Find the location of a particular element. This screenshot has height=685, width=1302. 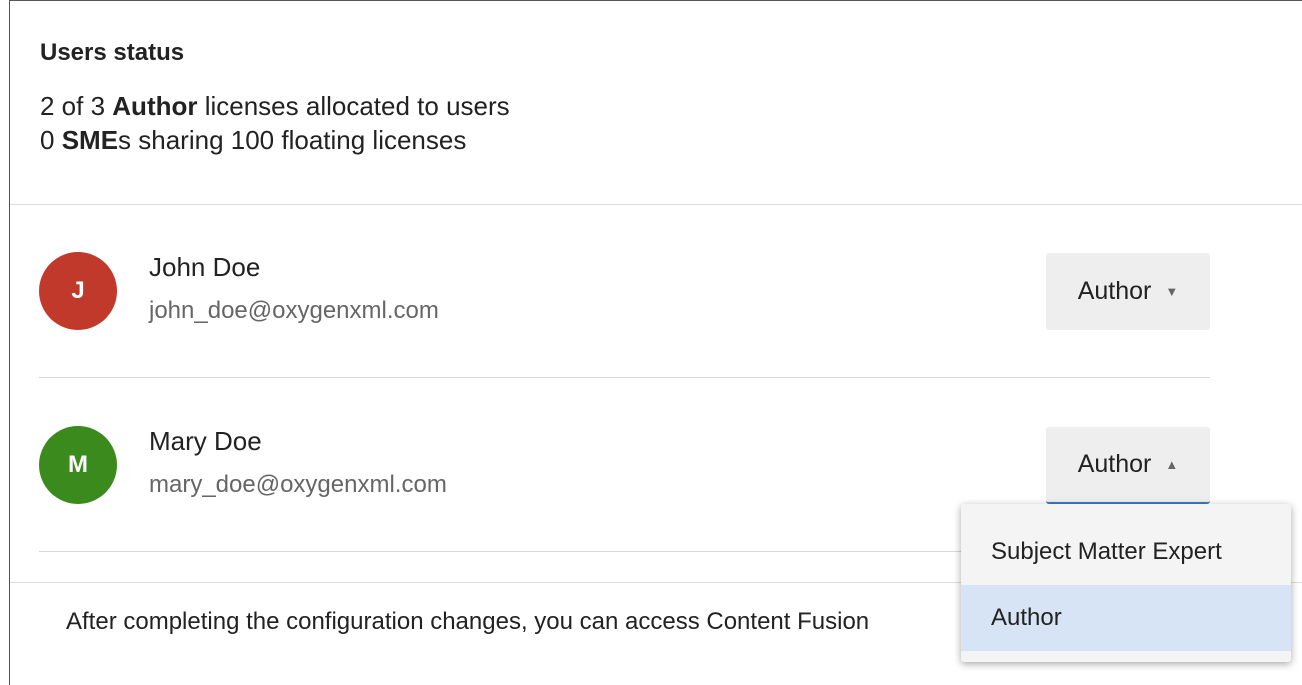

users-status-title: Users status is located at coordinates (112, 52).